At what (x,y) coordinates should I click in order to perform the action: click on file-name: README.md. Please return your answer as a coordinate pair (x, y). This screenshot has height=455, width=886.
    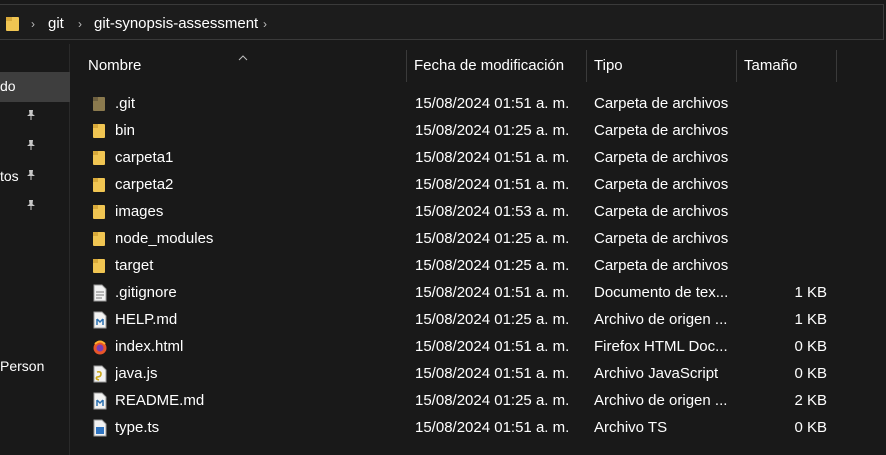
    Looking at the image, I should click on (160, 400).